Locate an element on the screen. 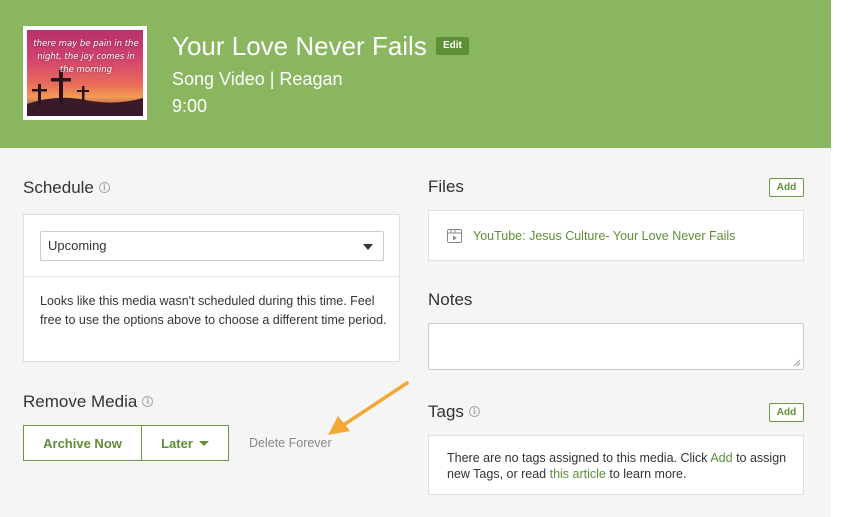 The image size is (855, 517). resize-grip-icon is located at coordinates (797, 363).